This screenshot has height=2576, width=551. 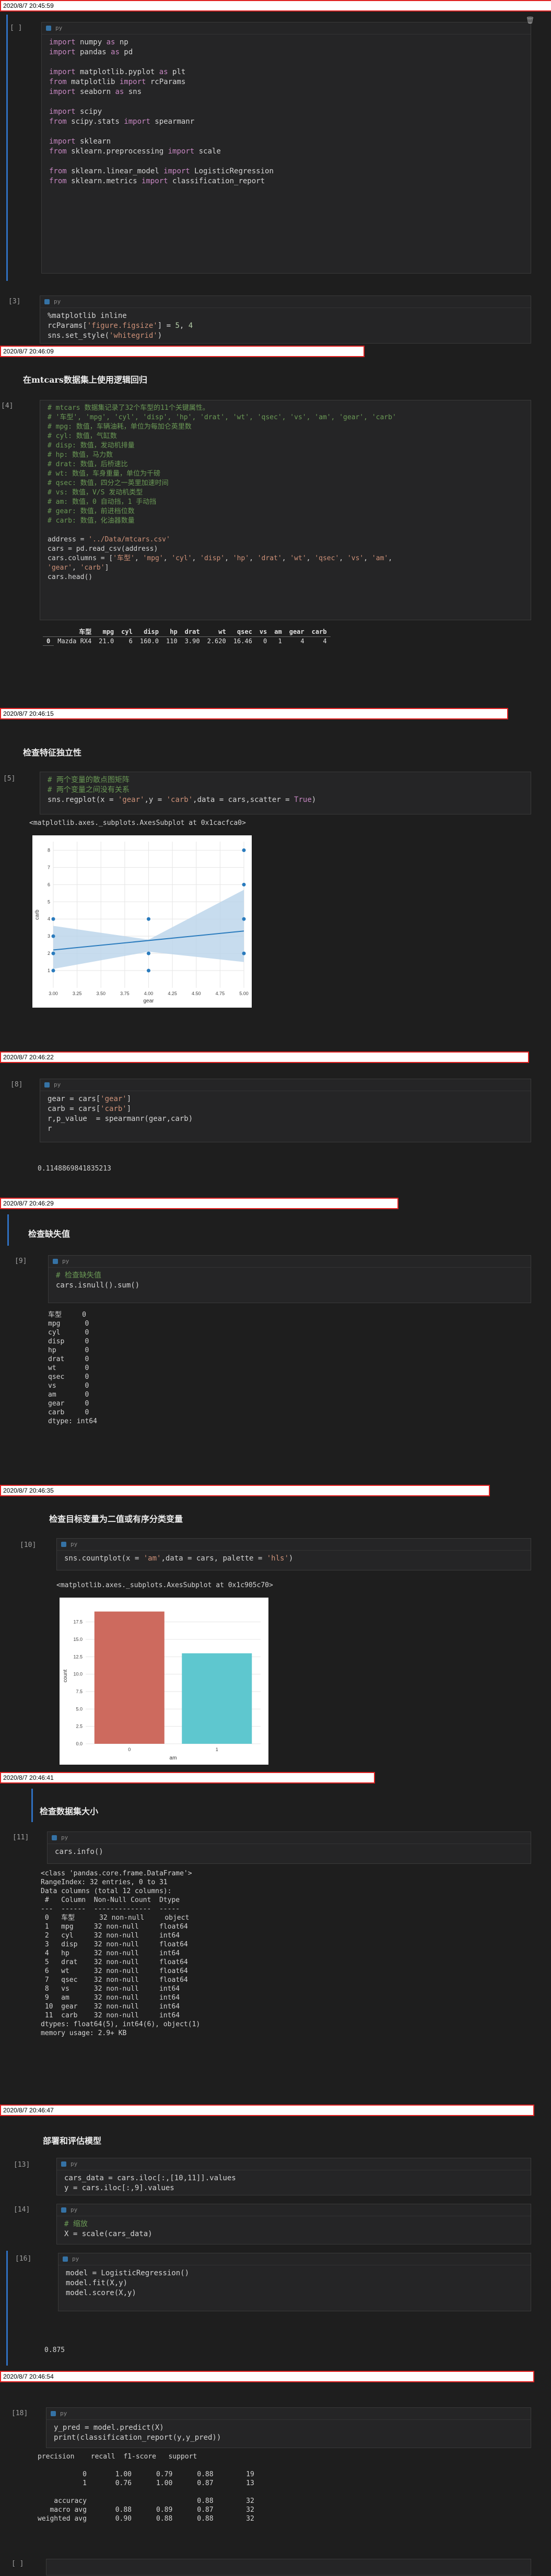 What do you see at coordinates (267, 2376) in the screenshot?
I see `timestamp-bar: 2020/8/7 20:46:54` at bounding box center [267, 2376].